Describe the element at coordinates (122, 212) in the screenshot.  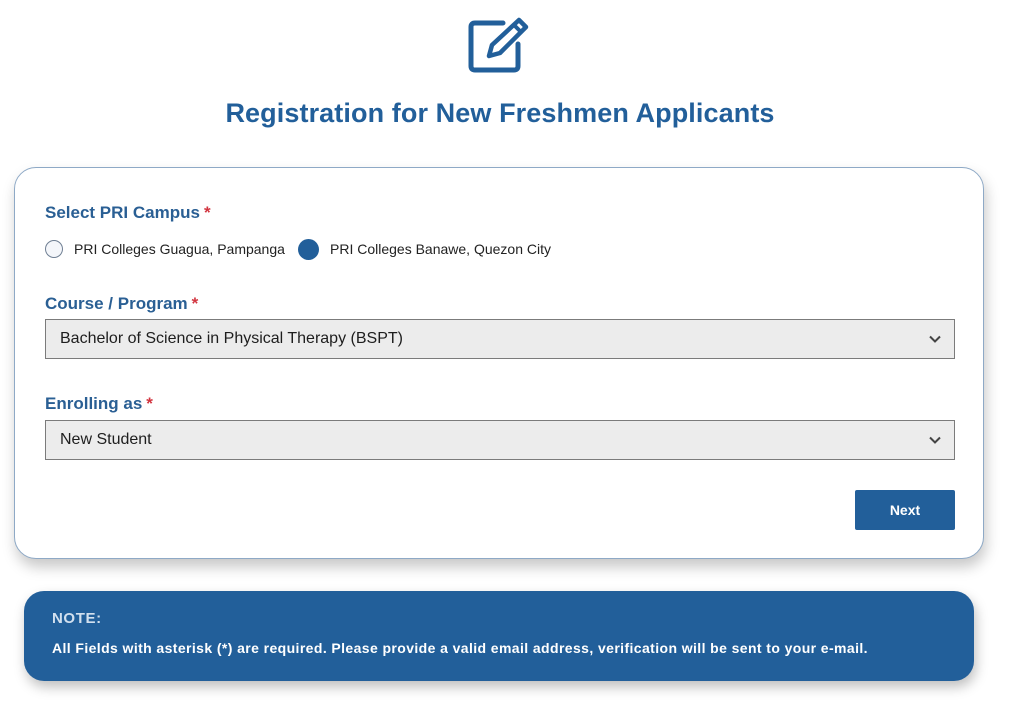
I see `campus-label-text: Select PRI Campus` at that location.